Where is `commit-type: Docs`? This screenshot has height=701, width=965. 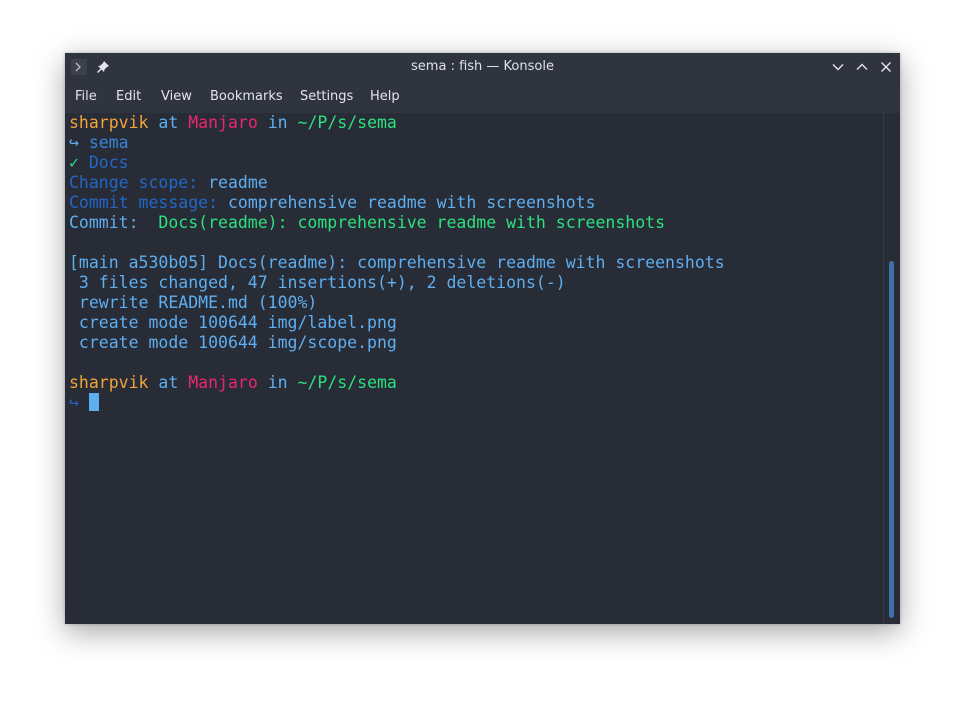
commit-type: Docs is located at coordinates (108, 162).